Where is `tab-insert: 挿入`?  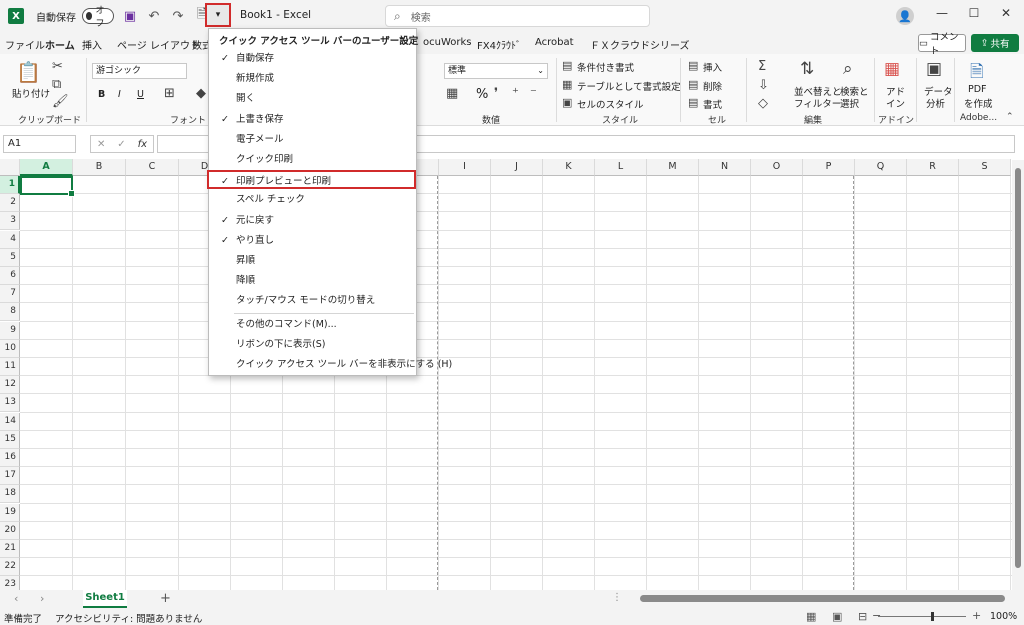
tab-insert: 挿入 is located at coordinates (92, 44).